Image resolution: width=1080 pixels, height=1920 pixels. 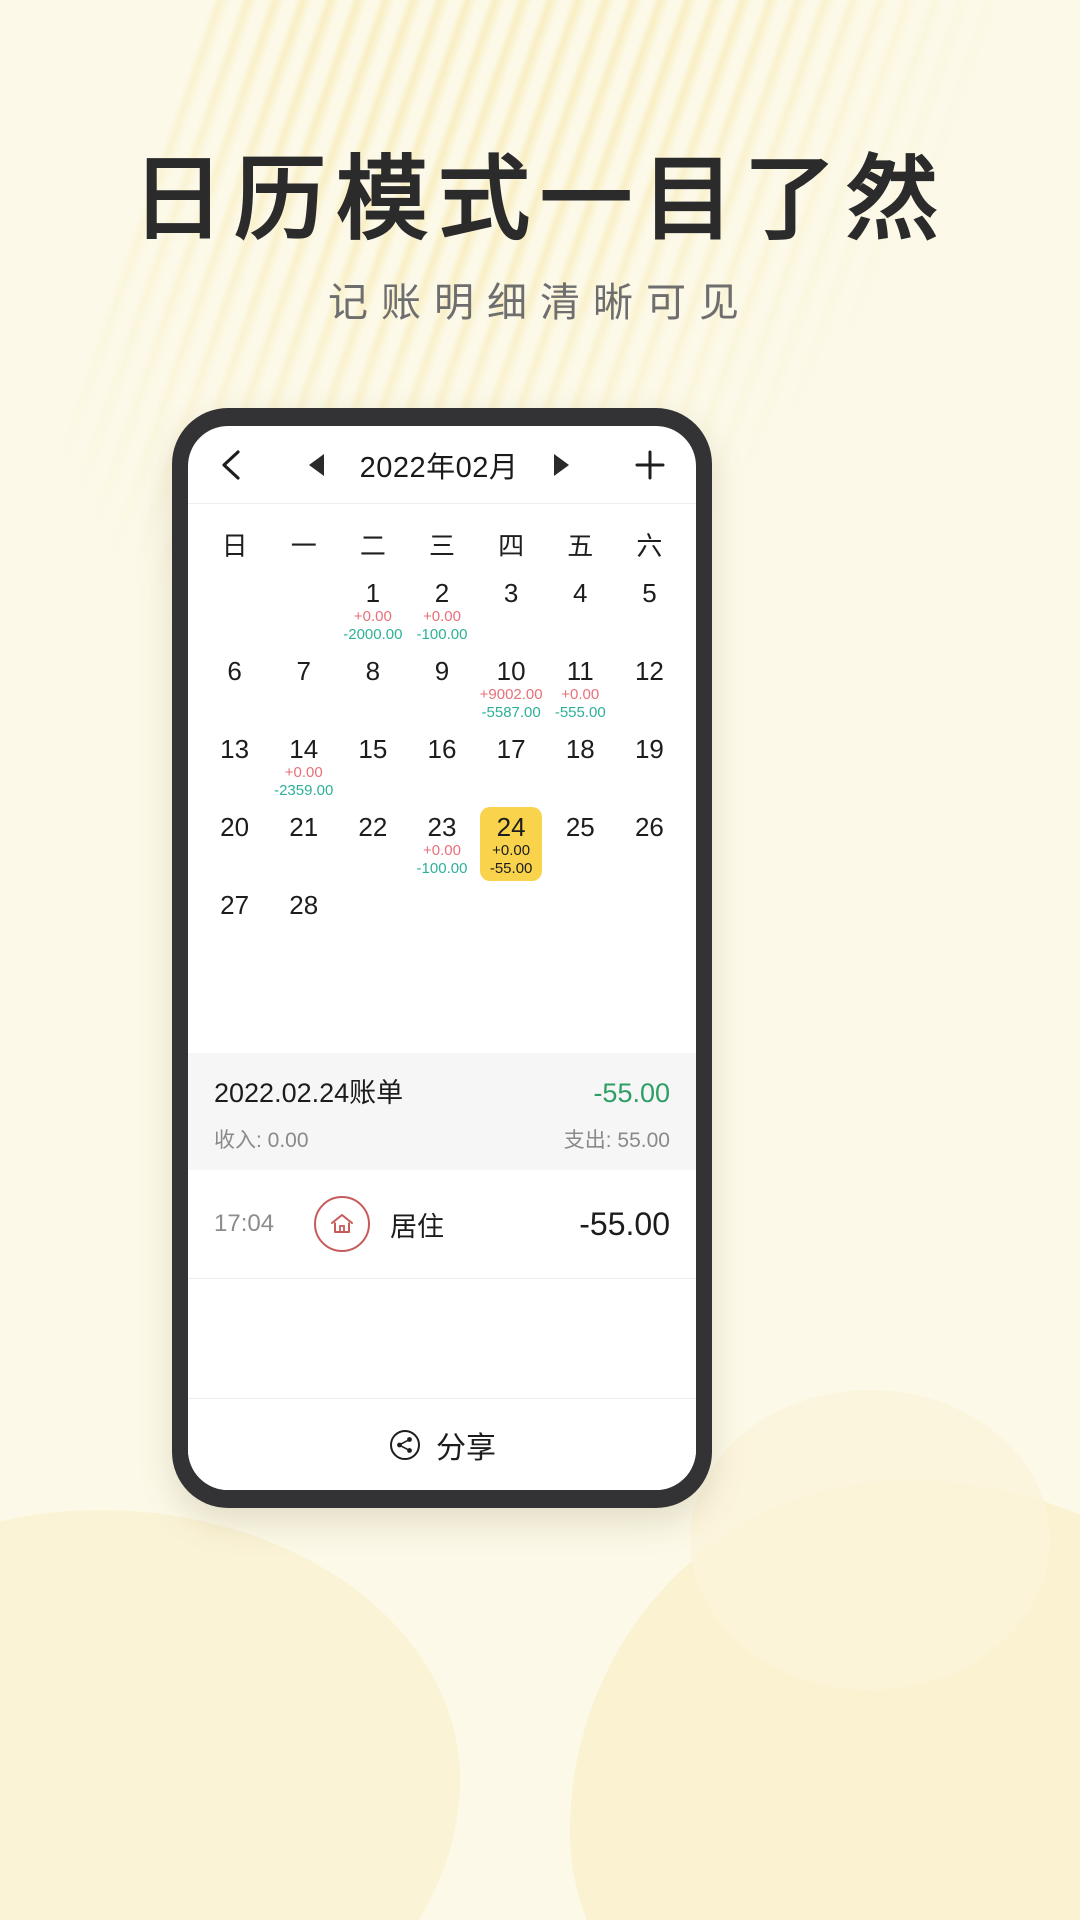 I want to click on entry-list: 17:04 居住 -55.00, so click(x=442, y=1224).